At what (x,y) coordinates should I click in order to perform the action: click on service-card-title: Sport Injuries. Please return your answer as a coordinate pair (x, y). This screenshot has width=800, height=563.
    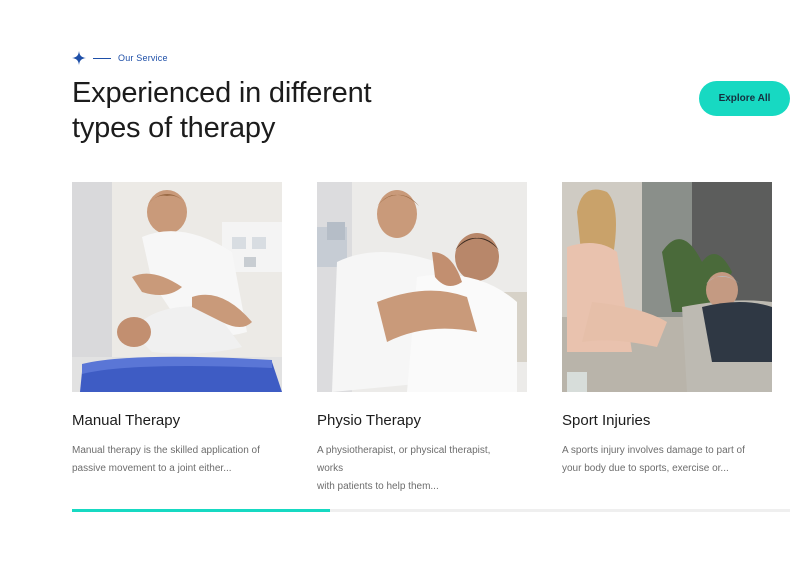
    Looking at the image, I should click on (667, 422).